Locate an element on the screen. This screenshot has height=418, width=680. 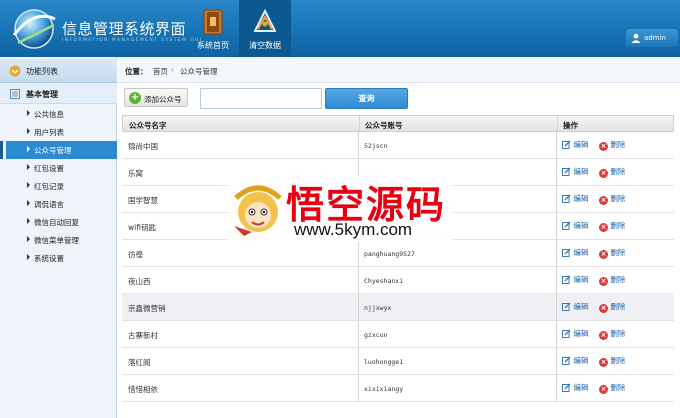
table-row: 彷徨 panghuang9527 编辑 × 删除 is located at coordinates (398, 253).